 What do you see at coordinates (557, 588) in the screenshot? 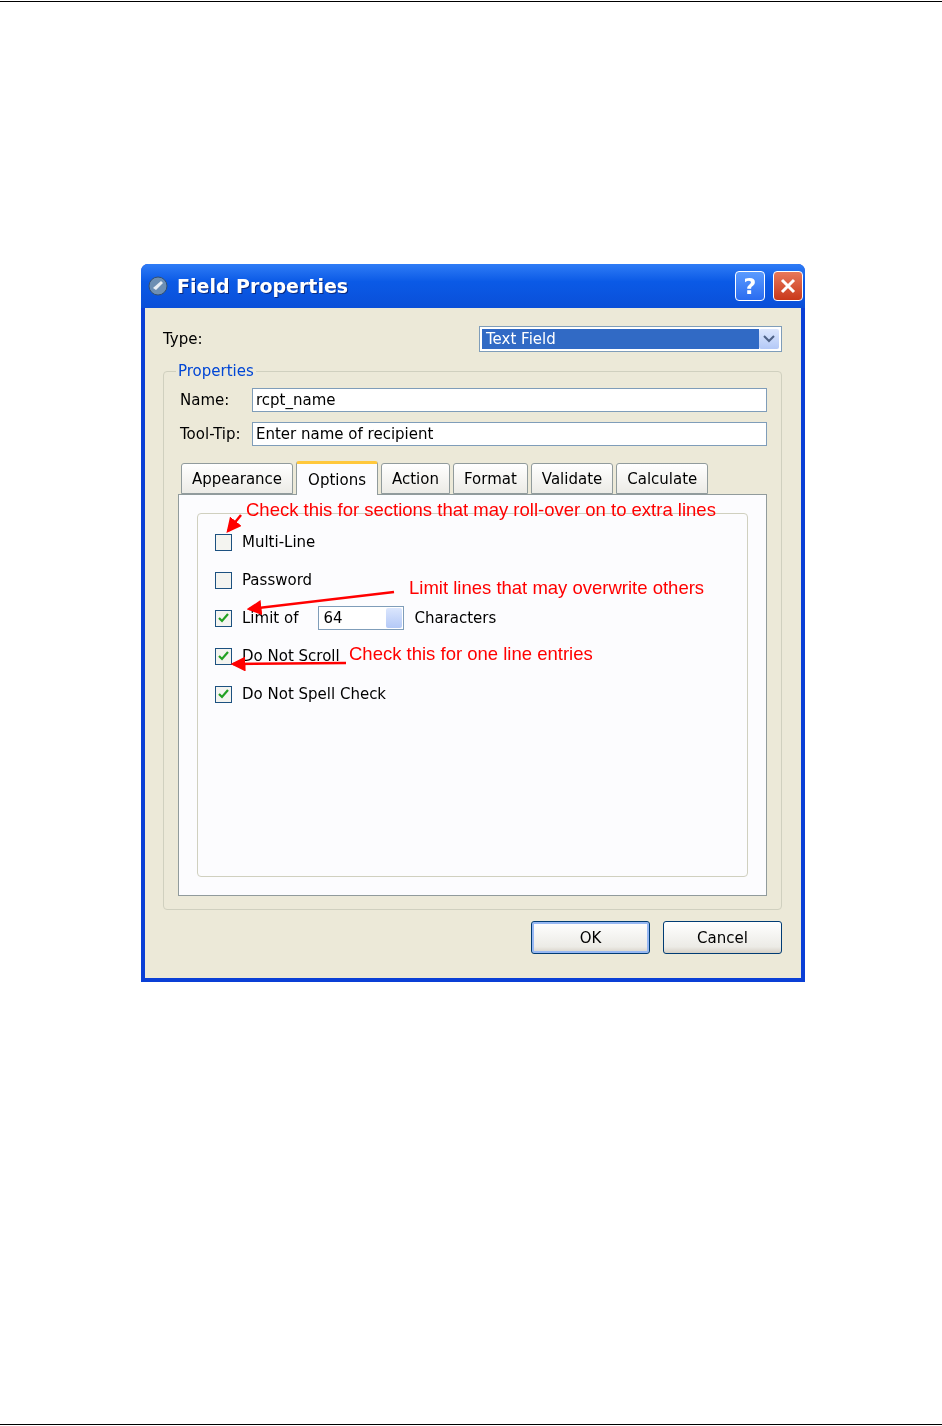
I see `annotation-text: Limit lines that may overwrite others` at bounding box center [557, 588].